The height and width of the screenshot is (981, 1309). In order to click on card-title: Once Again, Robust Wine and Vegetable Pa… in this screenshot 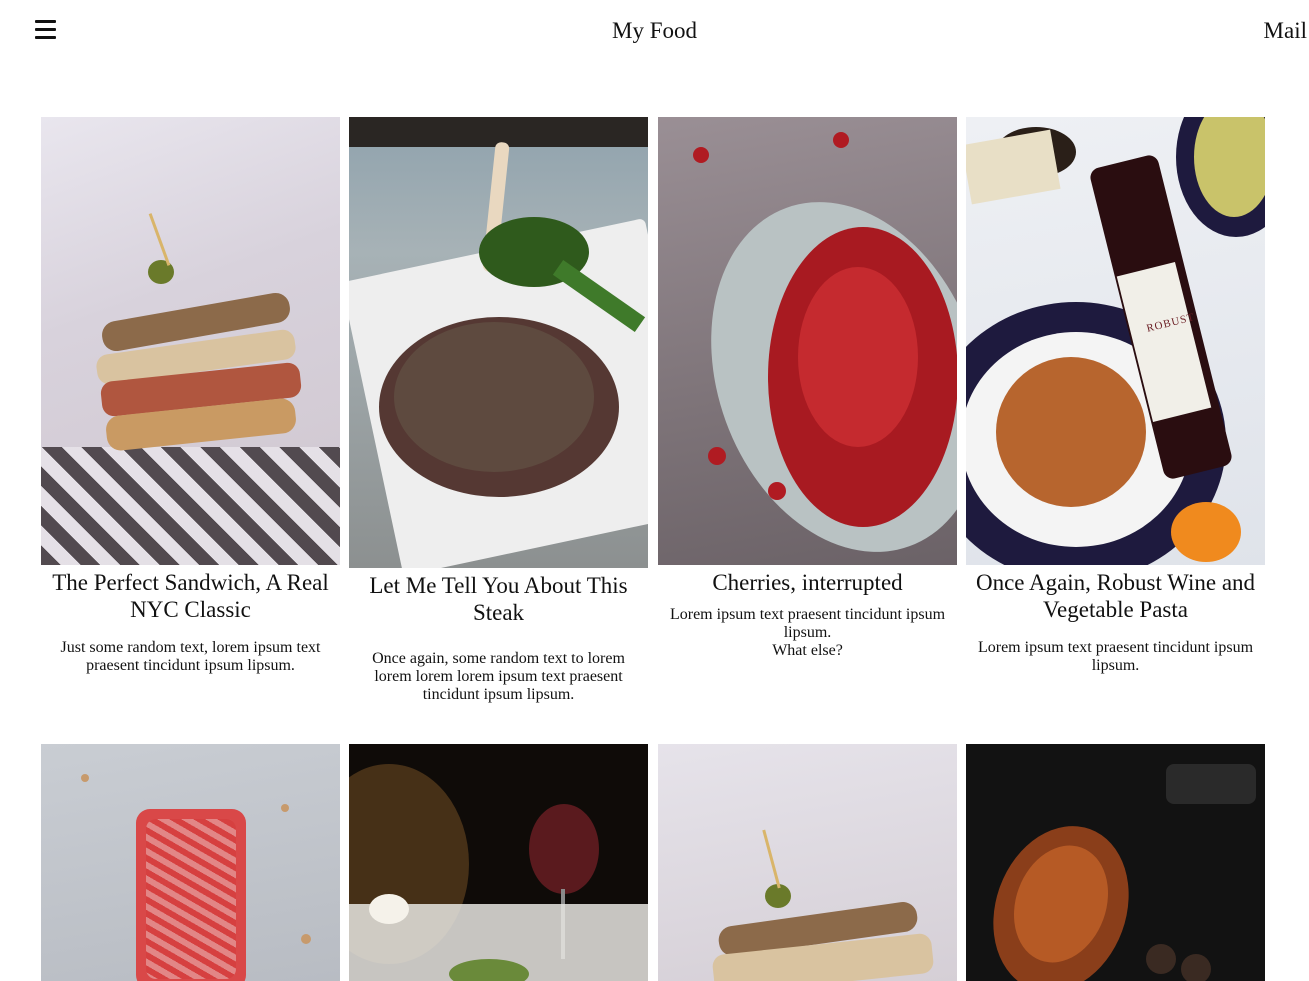, I will do `click(1115, 596)`.